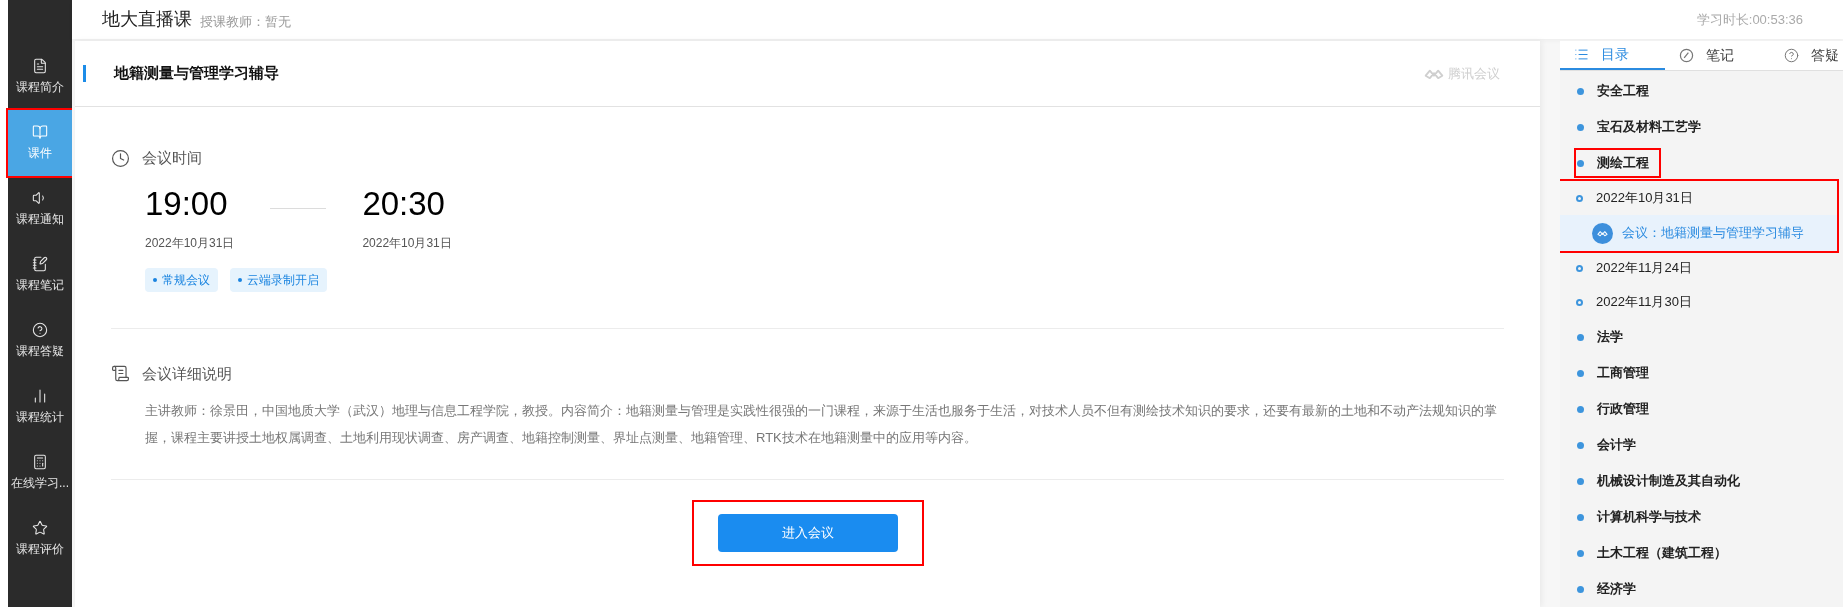 The height and width of the screenshot is (607, 1843). What do you see at coordinates (1623, 409) in the screenshot?
I see `subject-label: 行政管理` at bounding box center [1623, 409].